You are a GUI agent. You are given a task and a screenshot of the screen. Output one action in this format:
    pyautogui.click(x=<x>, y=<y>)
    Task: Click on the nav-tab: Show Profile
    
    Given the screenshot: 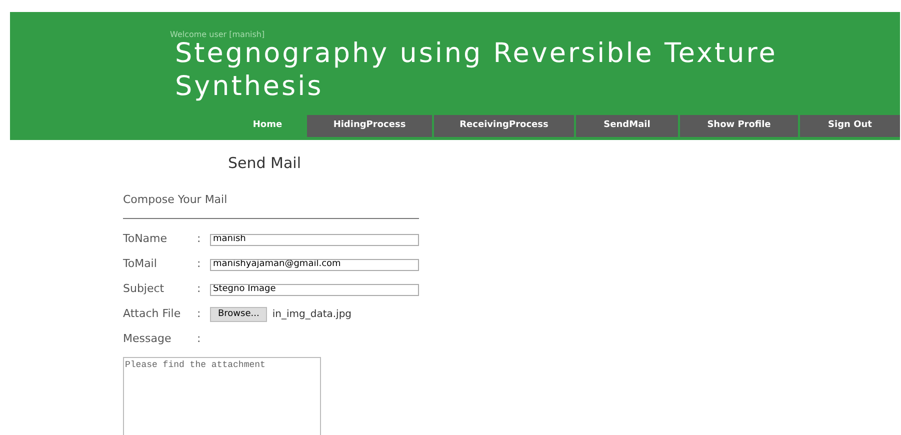 What is the action you would take?
    pyautogui.click(x=739, y=126)
    